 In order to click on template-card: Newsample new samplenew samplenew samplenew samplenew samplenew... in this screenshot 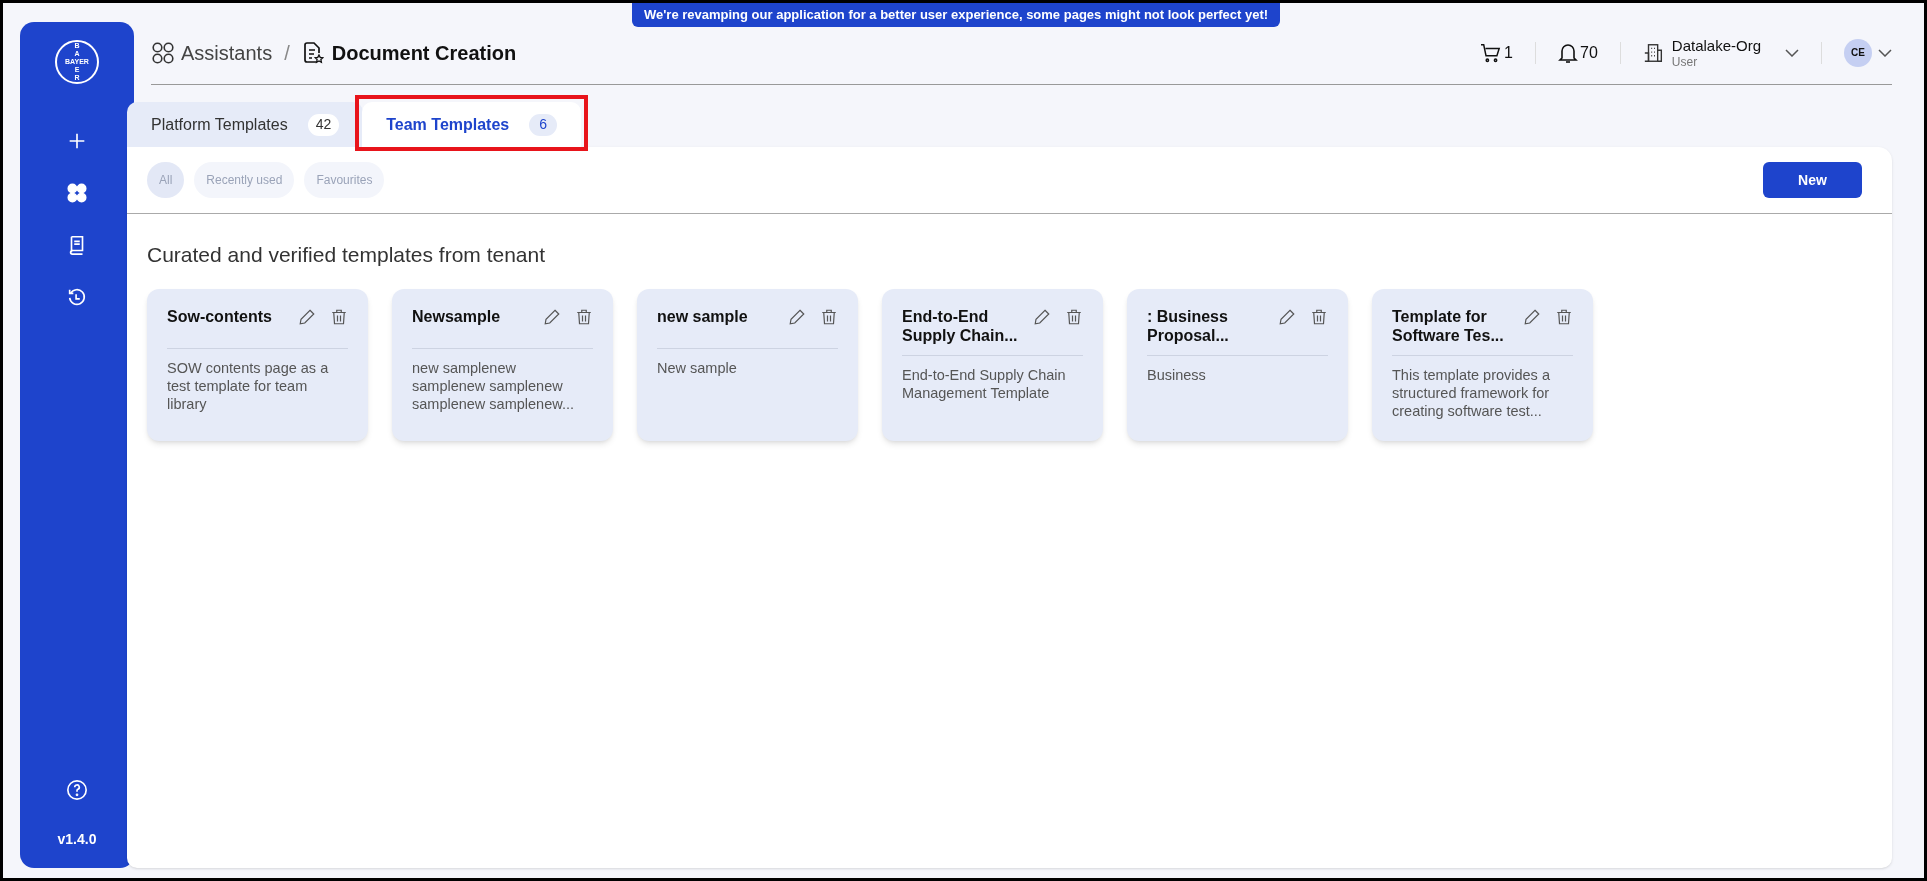, I will do `click(502, 364)`.